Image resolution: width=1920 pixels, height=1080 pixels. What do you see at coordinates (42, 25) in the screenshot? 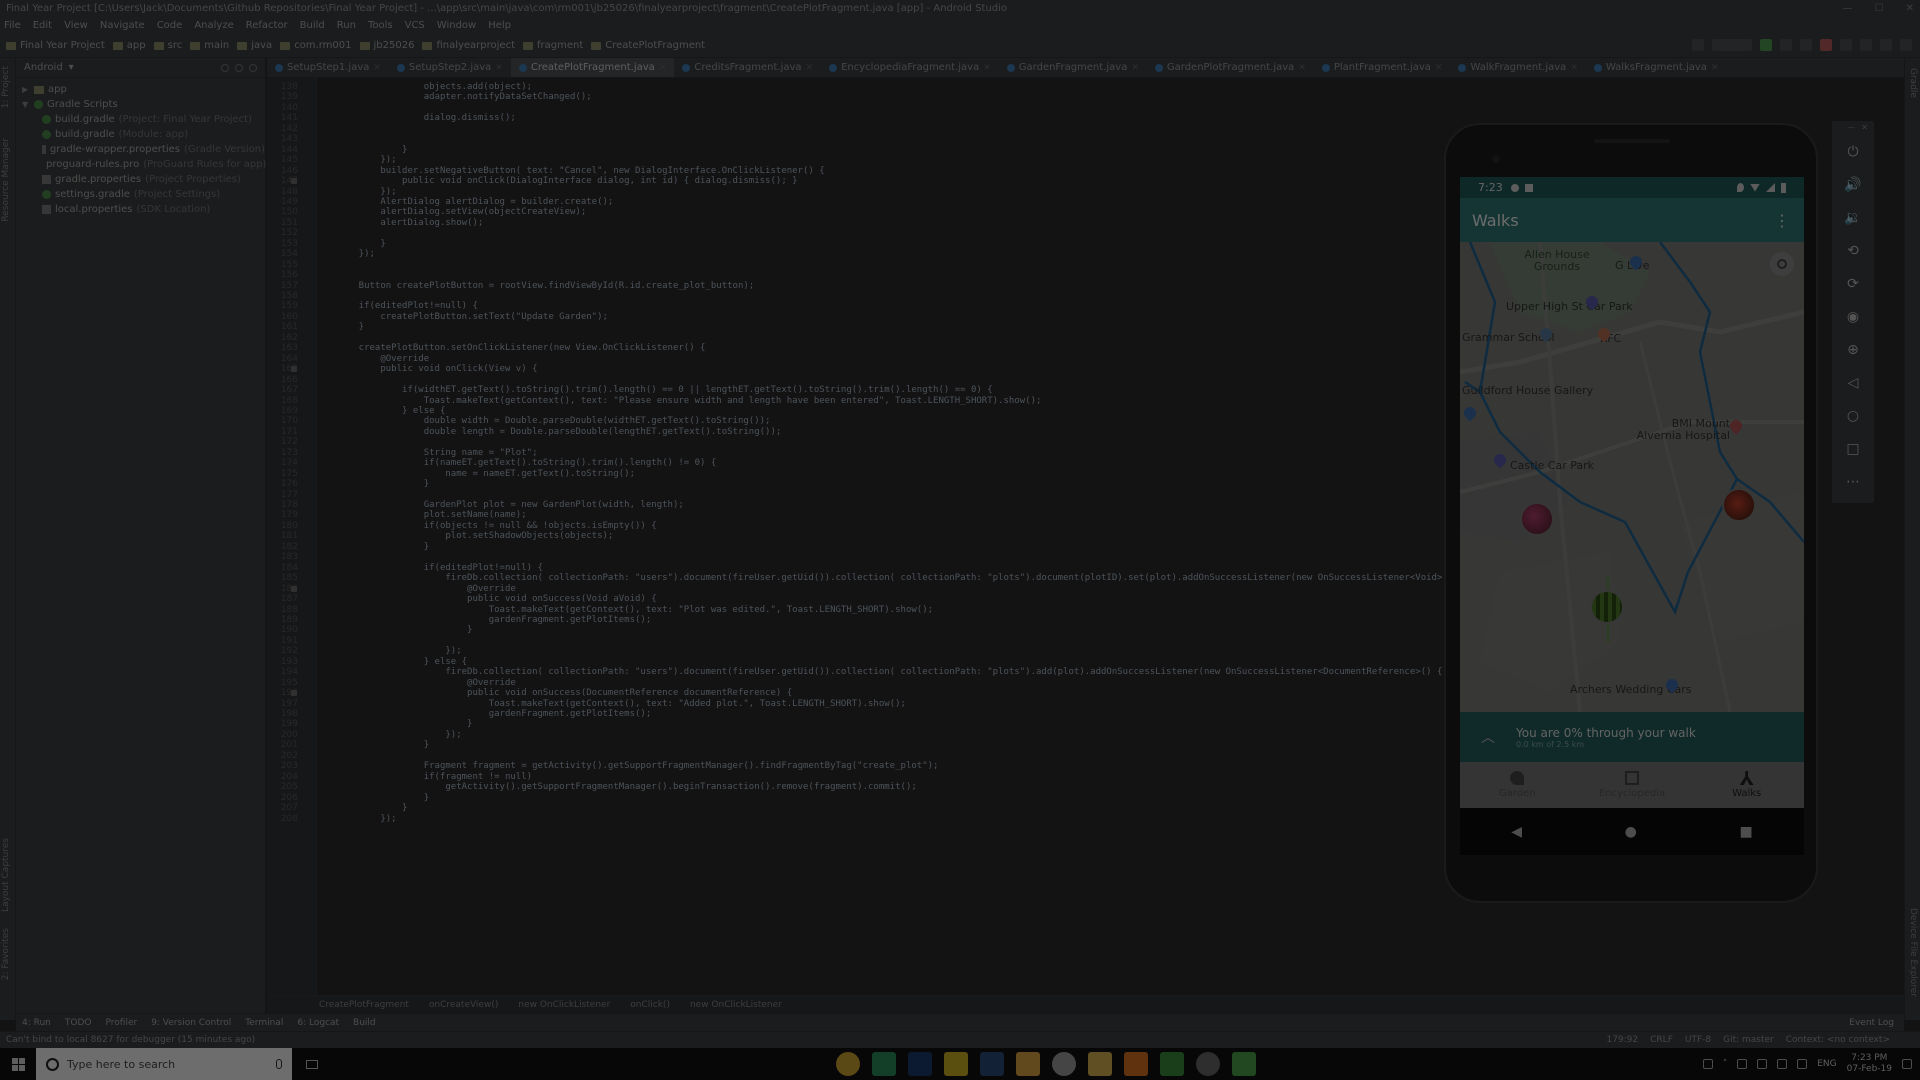
I see `menu-item: Edit` at bounding box center [42, 25].